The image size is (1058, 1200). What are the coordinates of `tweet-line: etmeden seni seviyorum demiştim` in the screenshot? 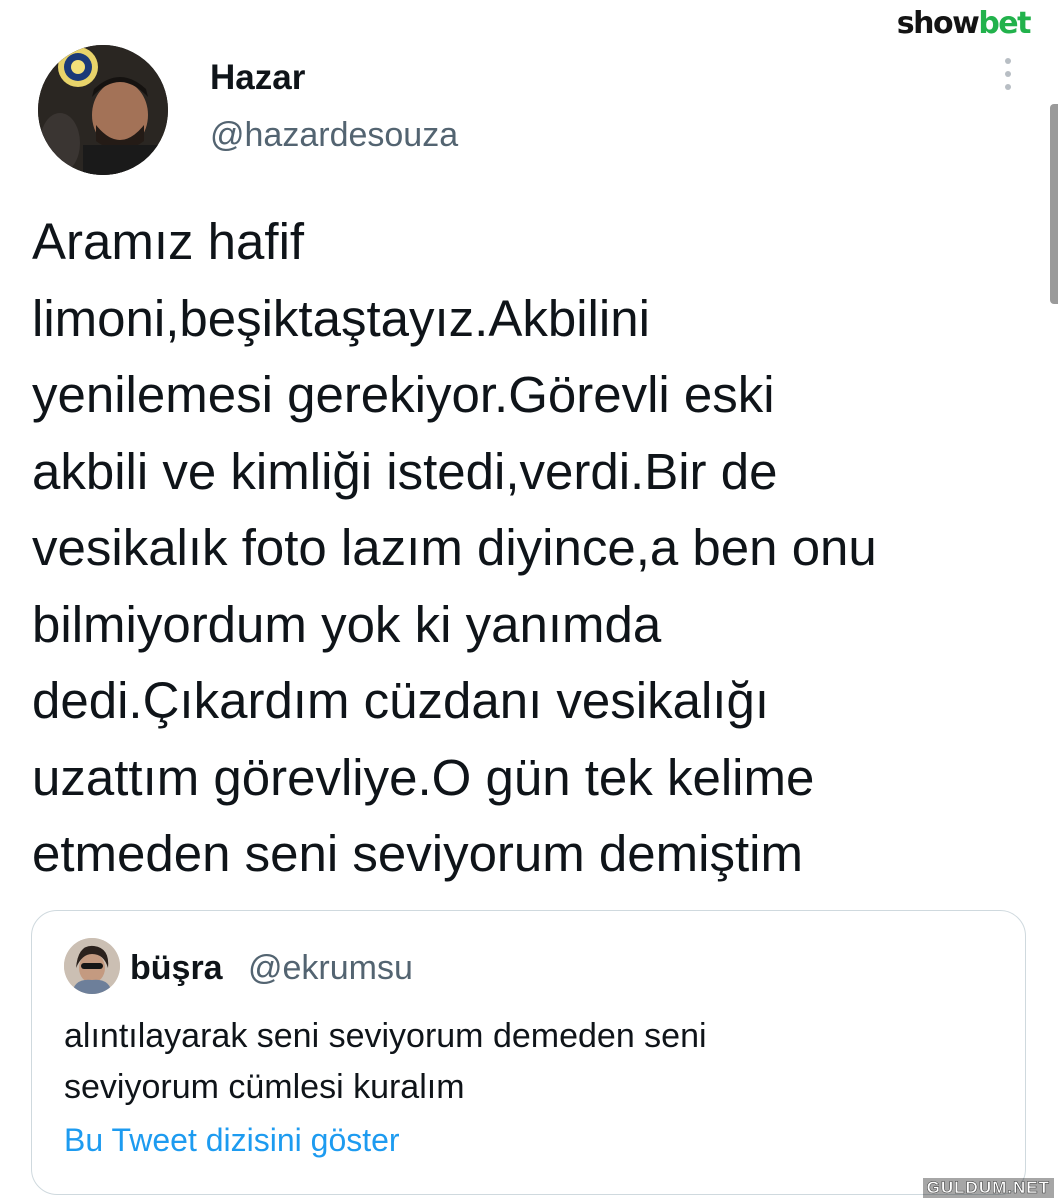 It's located at (417, 853).